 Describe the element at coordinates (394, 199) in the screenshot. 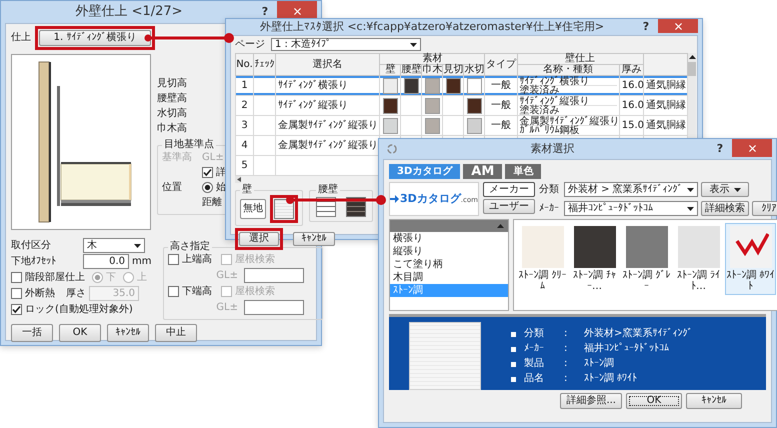

I see `arrow-icon` at that location.